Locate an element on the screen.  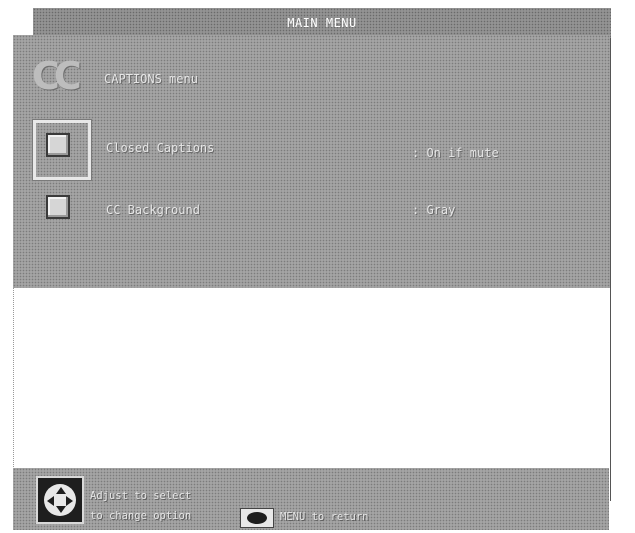
cc-background-checkbox is located at coordinates (58, 207).